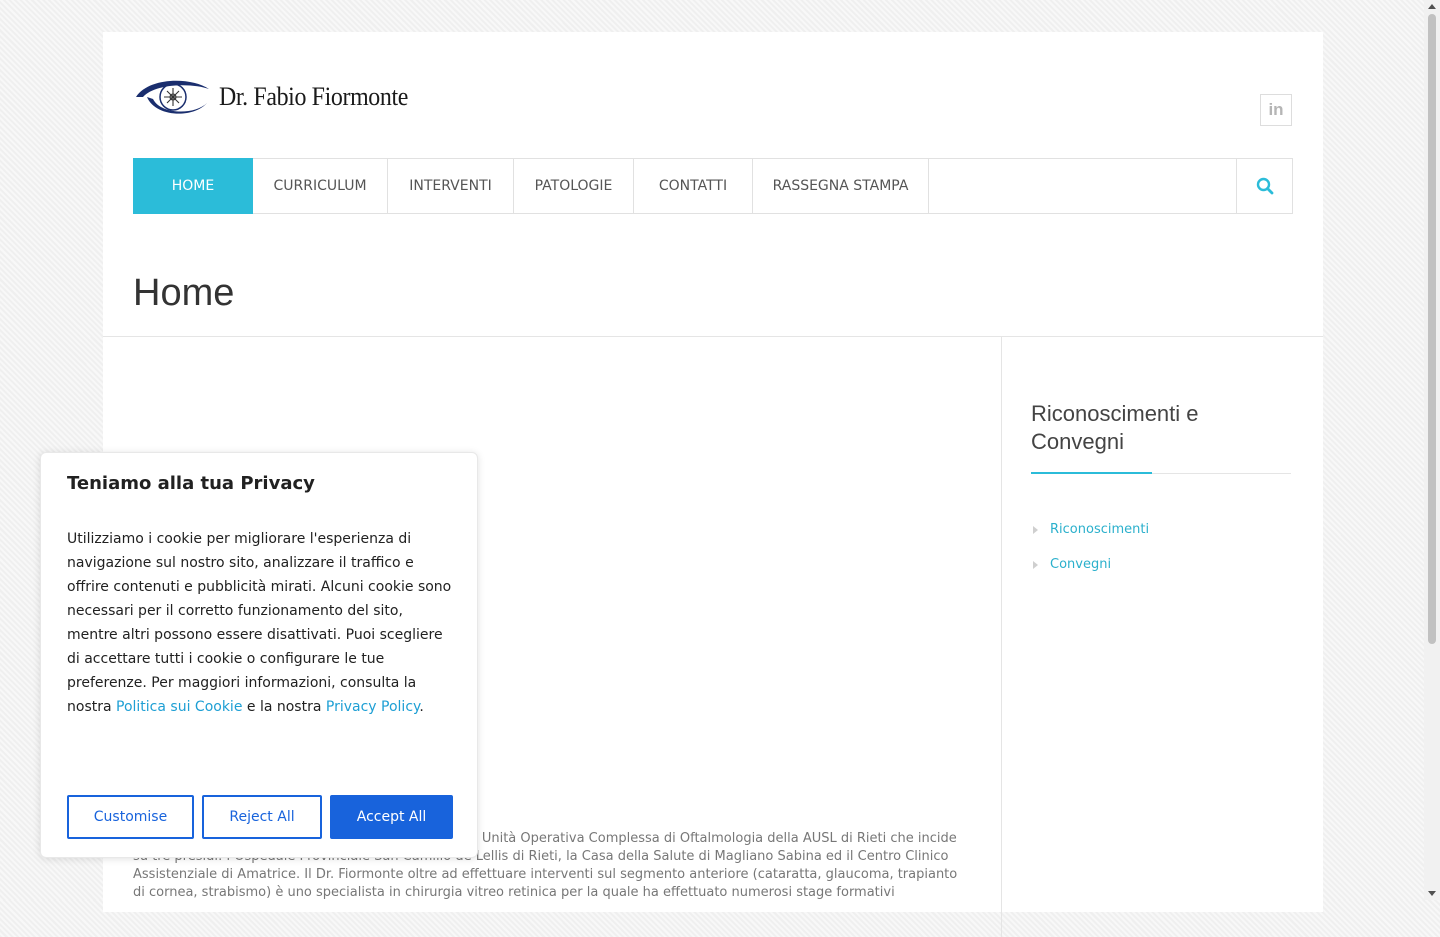 Image resolution: width=1440 pixels, height=937 pixels. What do you see at coordinates (284, 707) in the screenshot?
I see `cookie-text-part: e la nostra` at bounding box center [284, 707].